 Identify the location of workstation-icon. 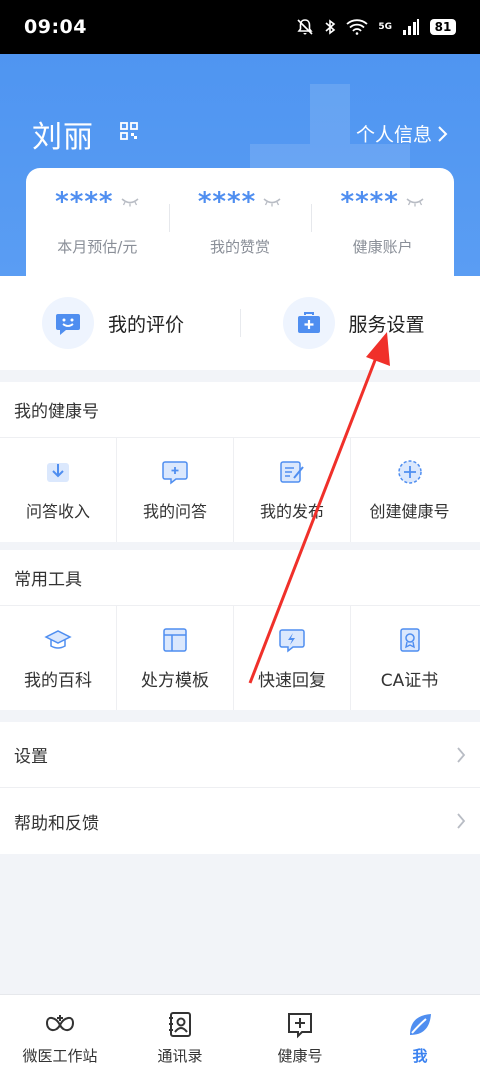
(60, 1023).